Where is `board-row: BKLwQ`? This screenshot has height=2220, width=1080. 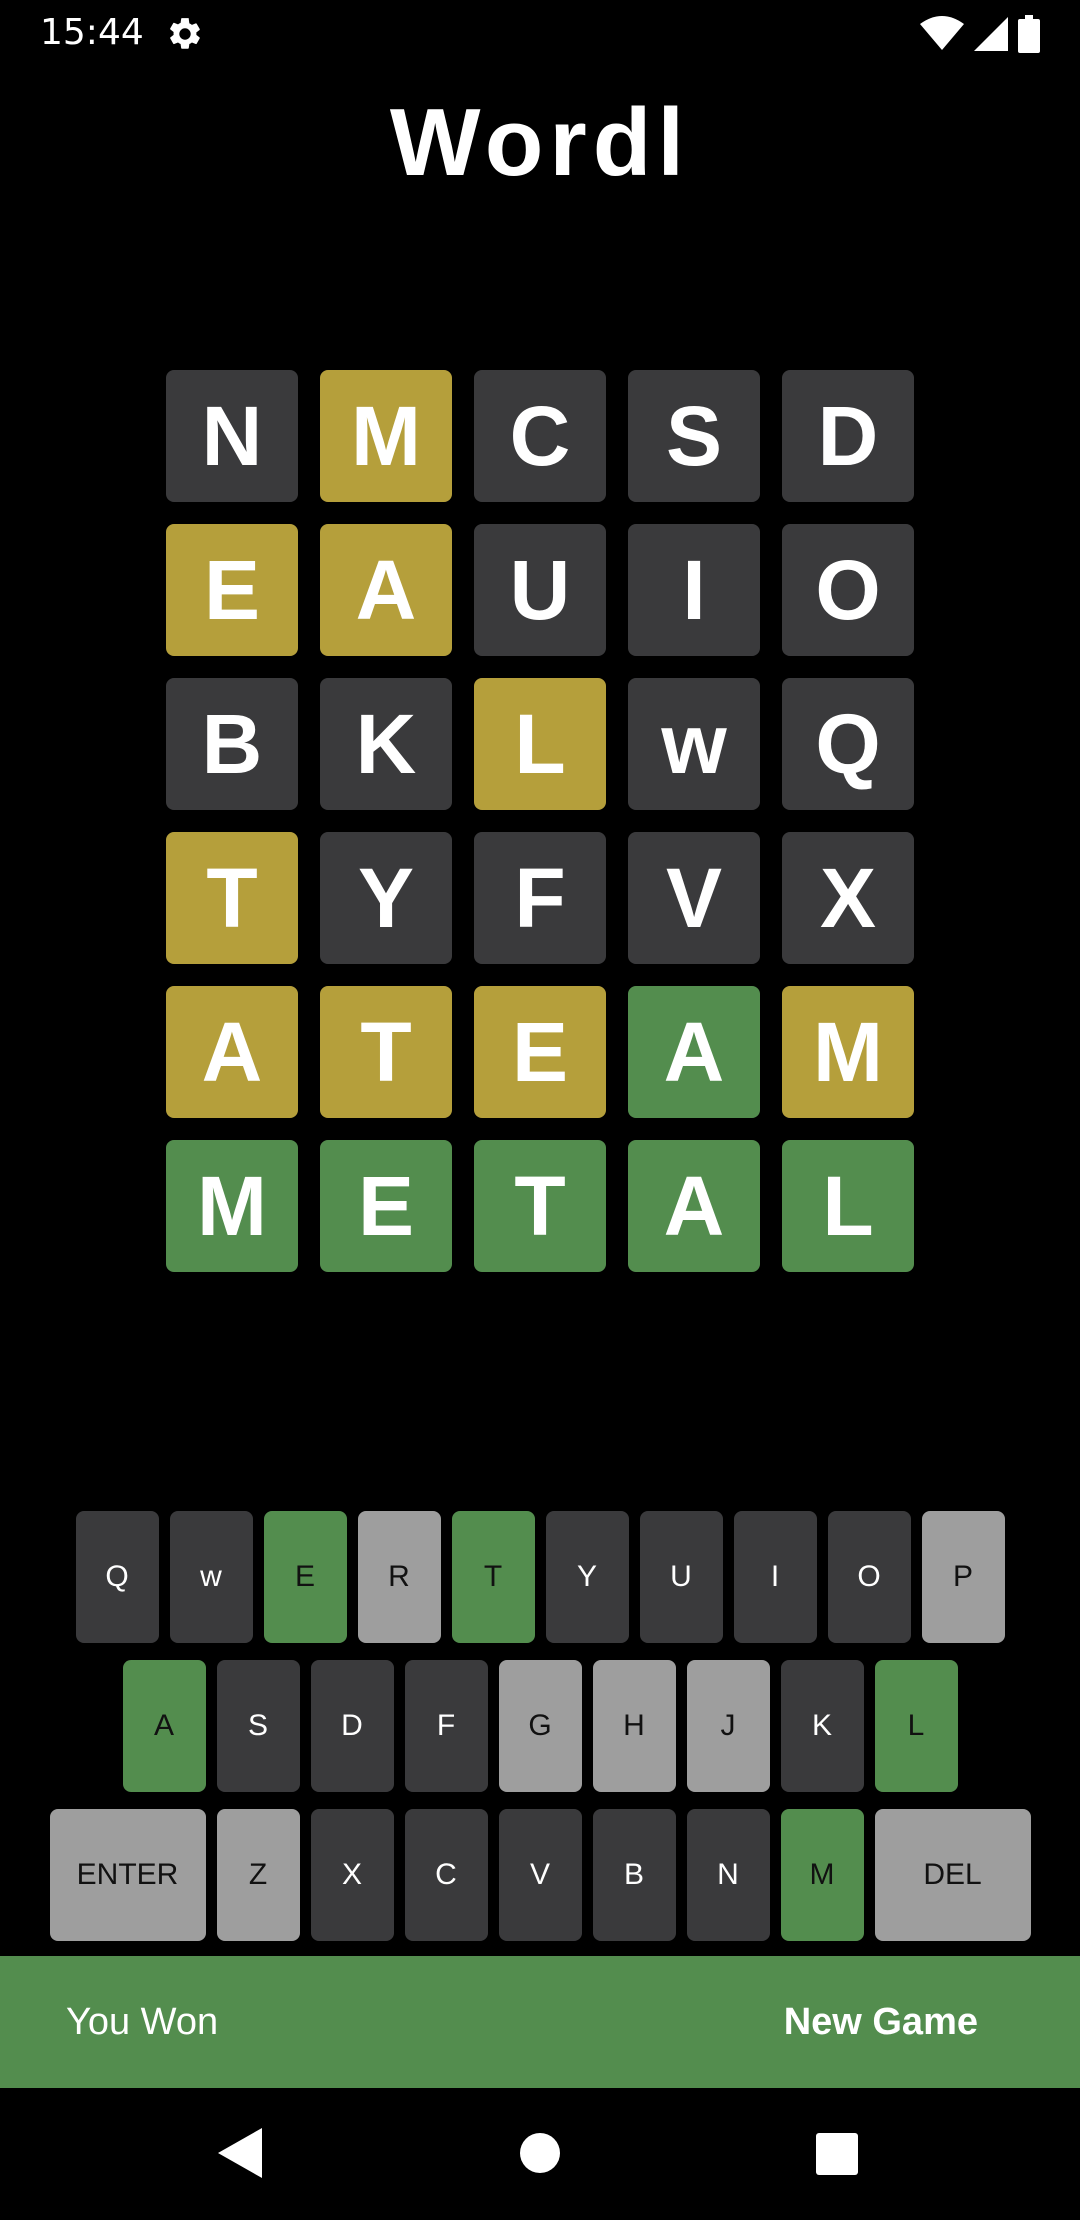
board-row: BKLwQ is located at coordinates (540, 744).